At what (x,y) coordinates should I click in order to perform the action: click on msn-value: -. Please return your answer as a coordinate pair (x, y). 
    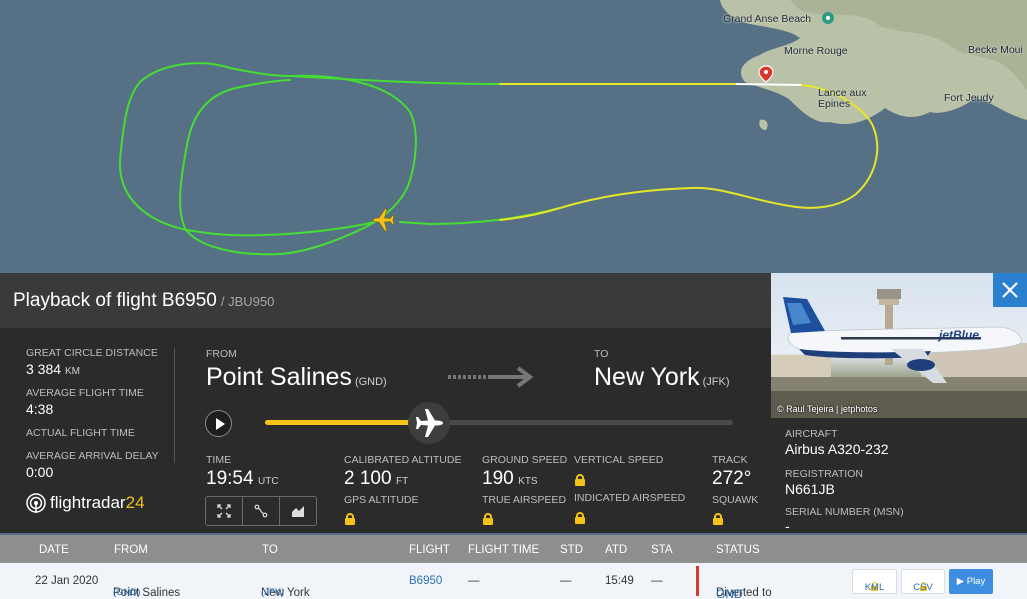
    Looking at the image, I should click on (787, 526).